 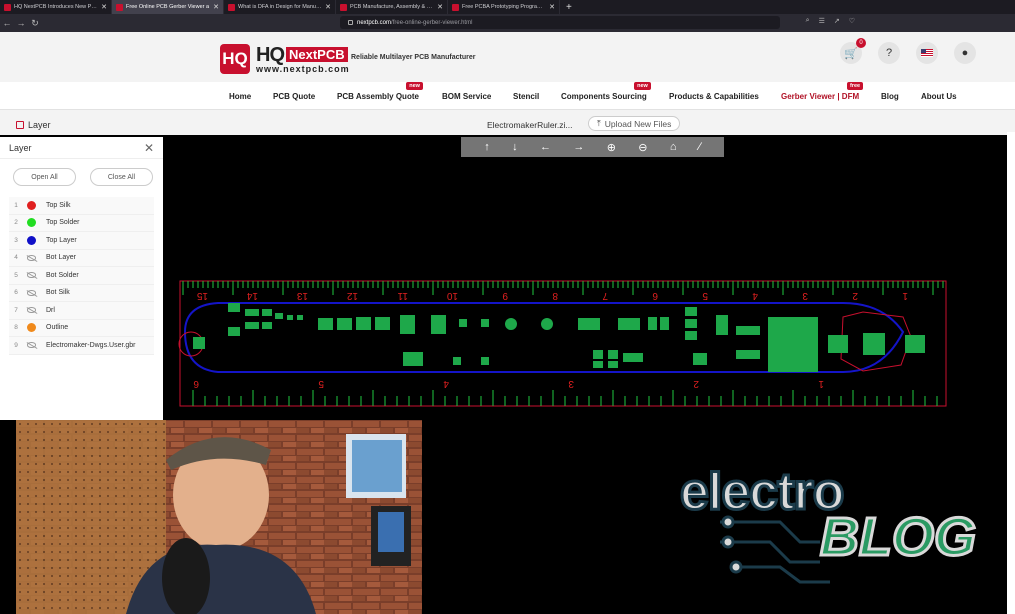 I want to click on menu-item: Home, so click(x=240, y=96).